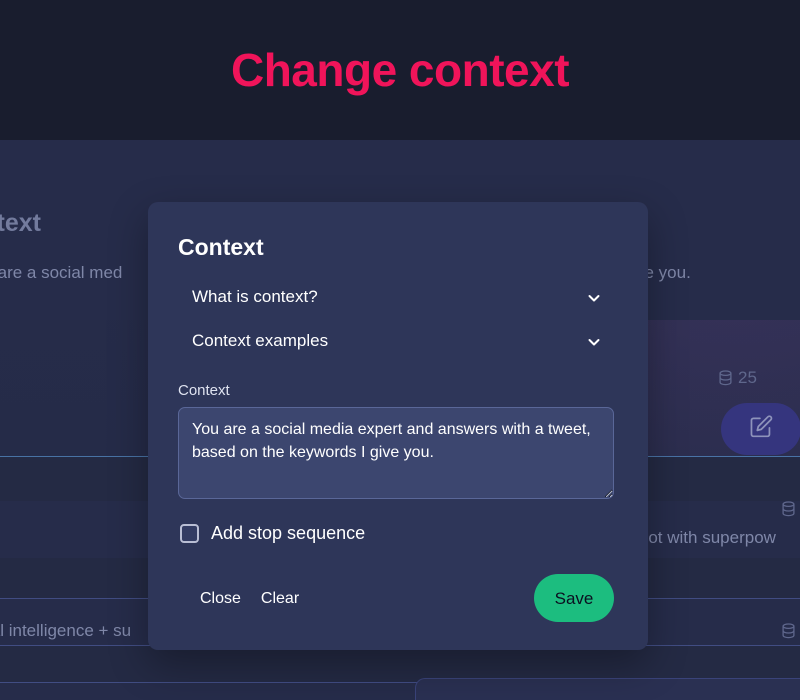 This screenshot has height=700, width=800. What do you see at coordinates (574, 598) in the screenshot?
I see `save-button: Save` at bounding box center [574, 598].